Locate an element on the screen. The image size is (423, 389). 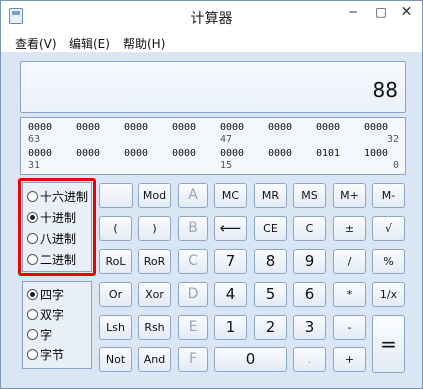
digit-3-button: 3 is located at coordinates (309, 327).